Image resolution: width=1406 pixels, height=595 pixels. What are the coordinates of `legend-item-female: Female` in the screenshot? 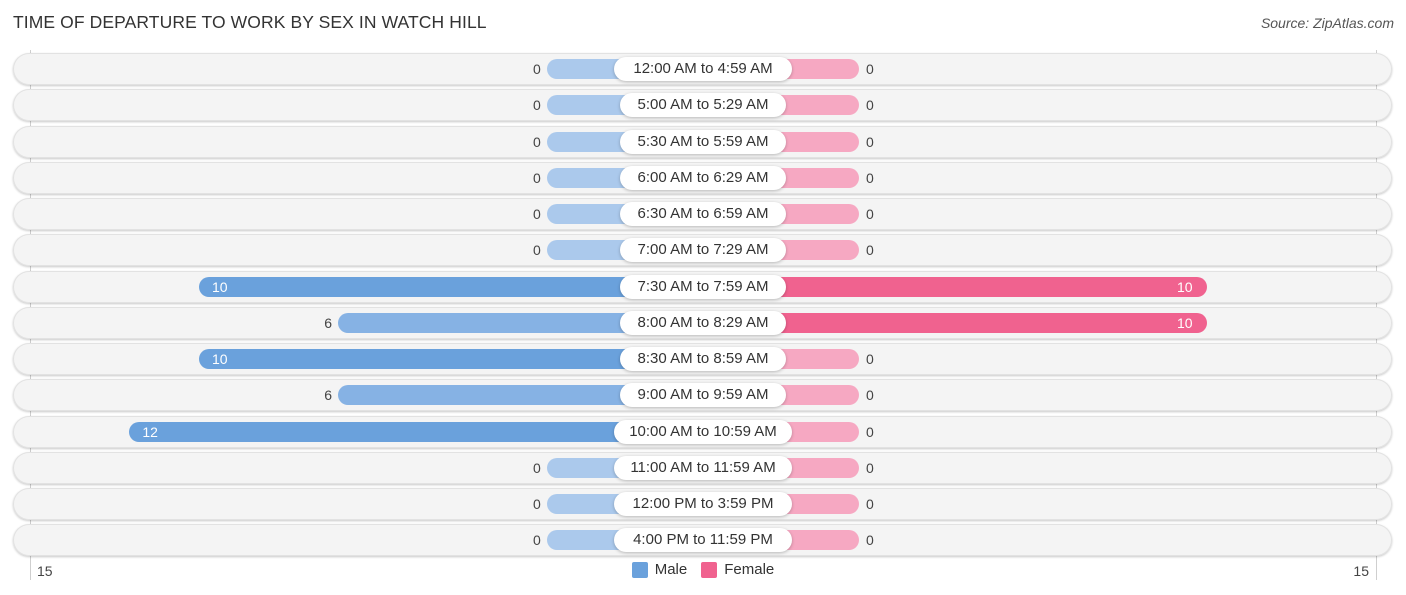 It's located at (737, 569).